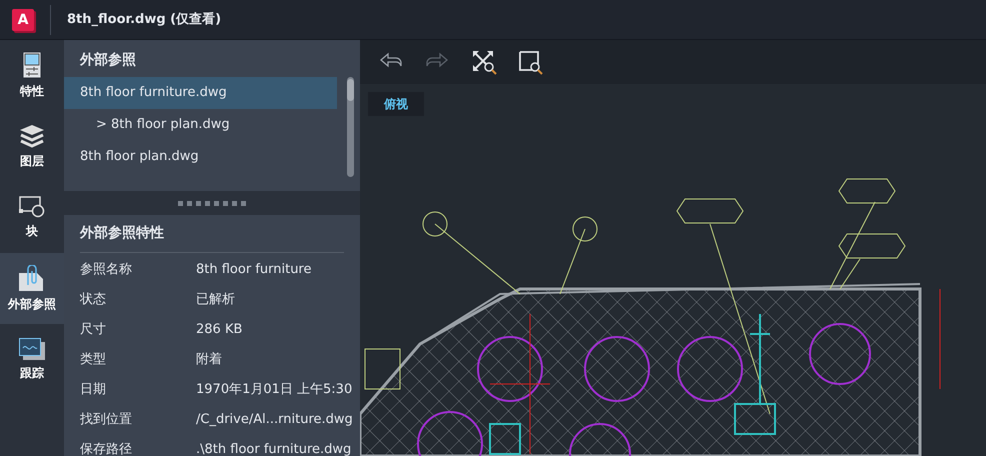 Image resolution: width=986 pixels, height=456 pixels. What do you see at coordinates (93, 360) in the screenshot?
I see `property-label: 类型` at bounding box center [93, 360].